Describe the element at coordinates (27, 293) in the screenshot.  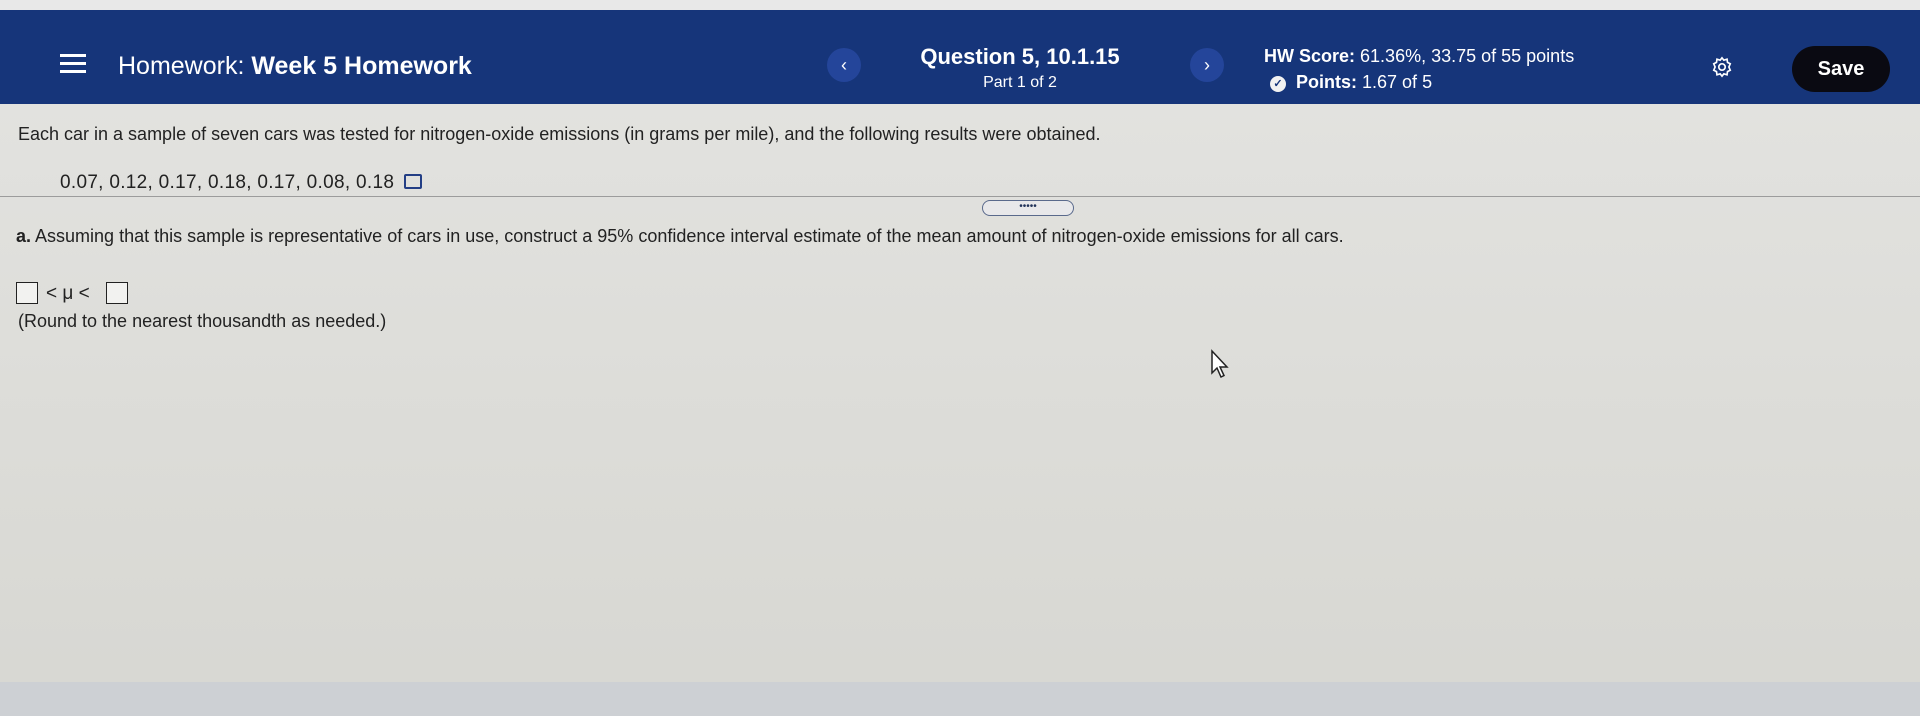
I see `lower-bound-input` at that location.